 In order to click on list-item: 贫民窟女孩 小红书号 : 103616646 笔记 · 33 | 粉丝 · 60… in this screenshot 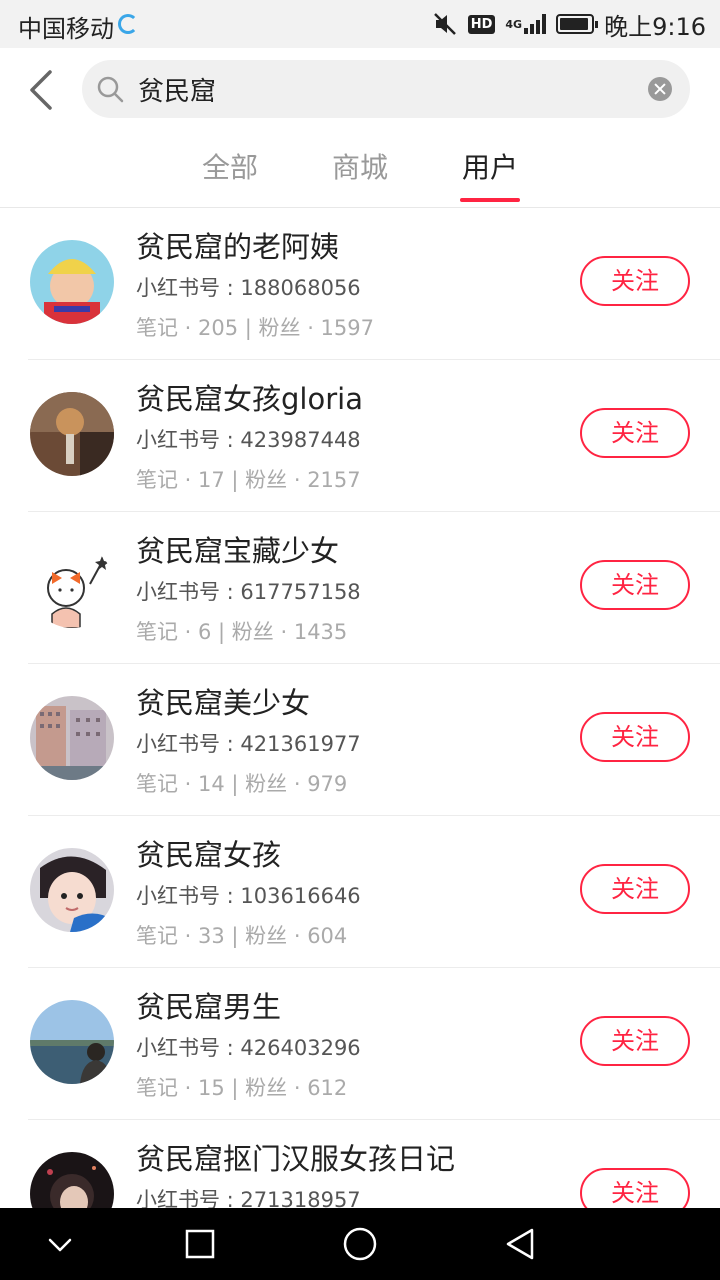, I will do `click(360, 892)`.